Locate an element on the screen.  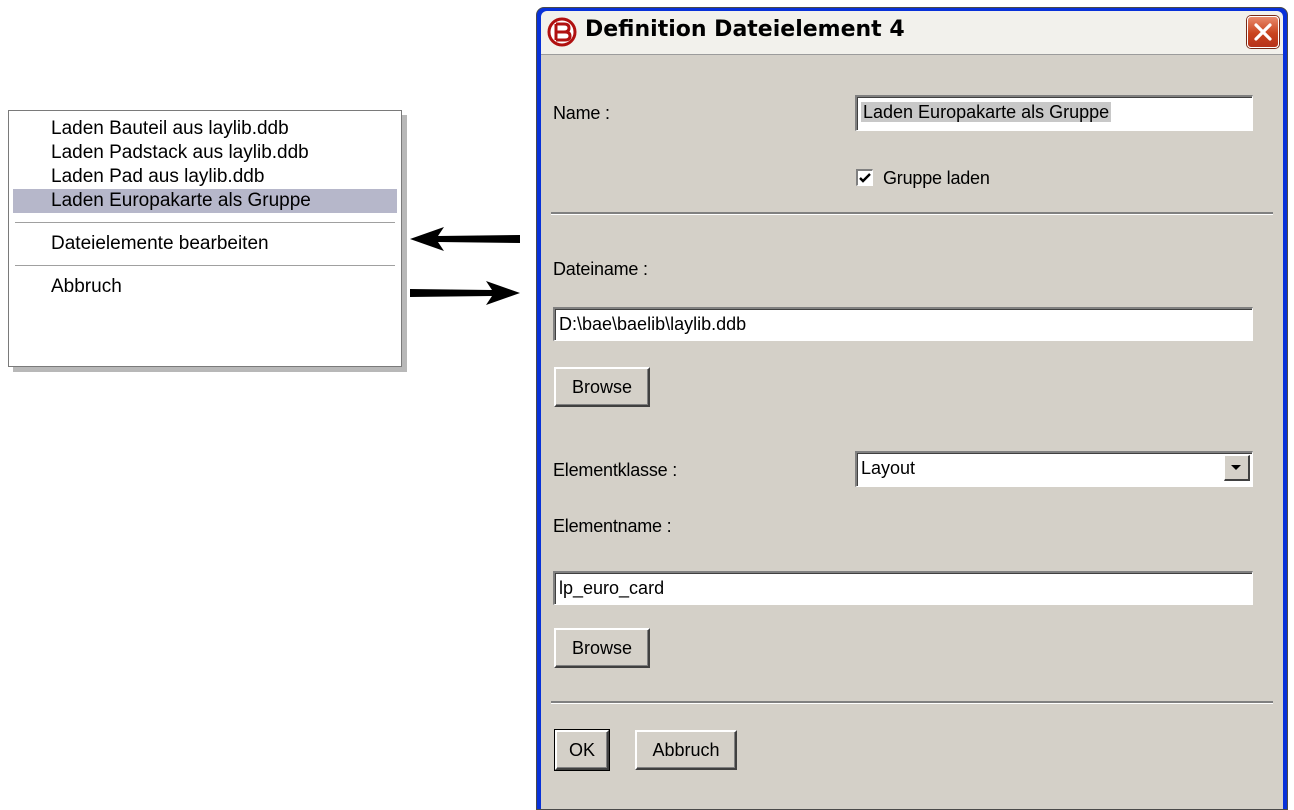
close-icon is located at coordinates (1263, 32).